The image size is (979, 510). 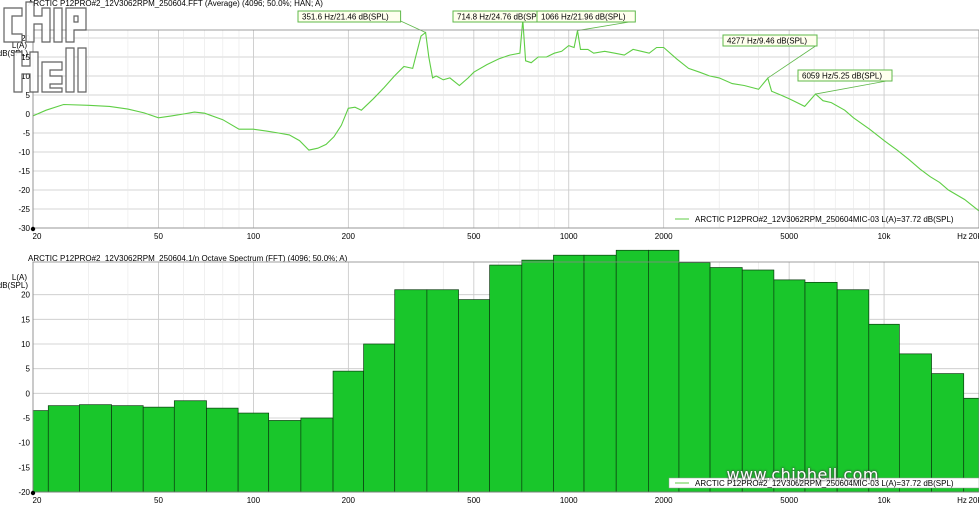 I want to click on y-tick-label: 15, so click(x=25, y=319).